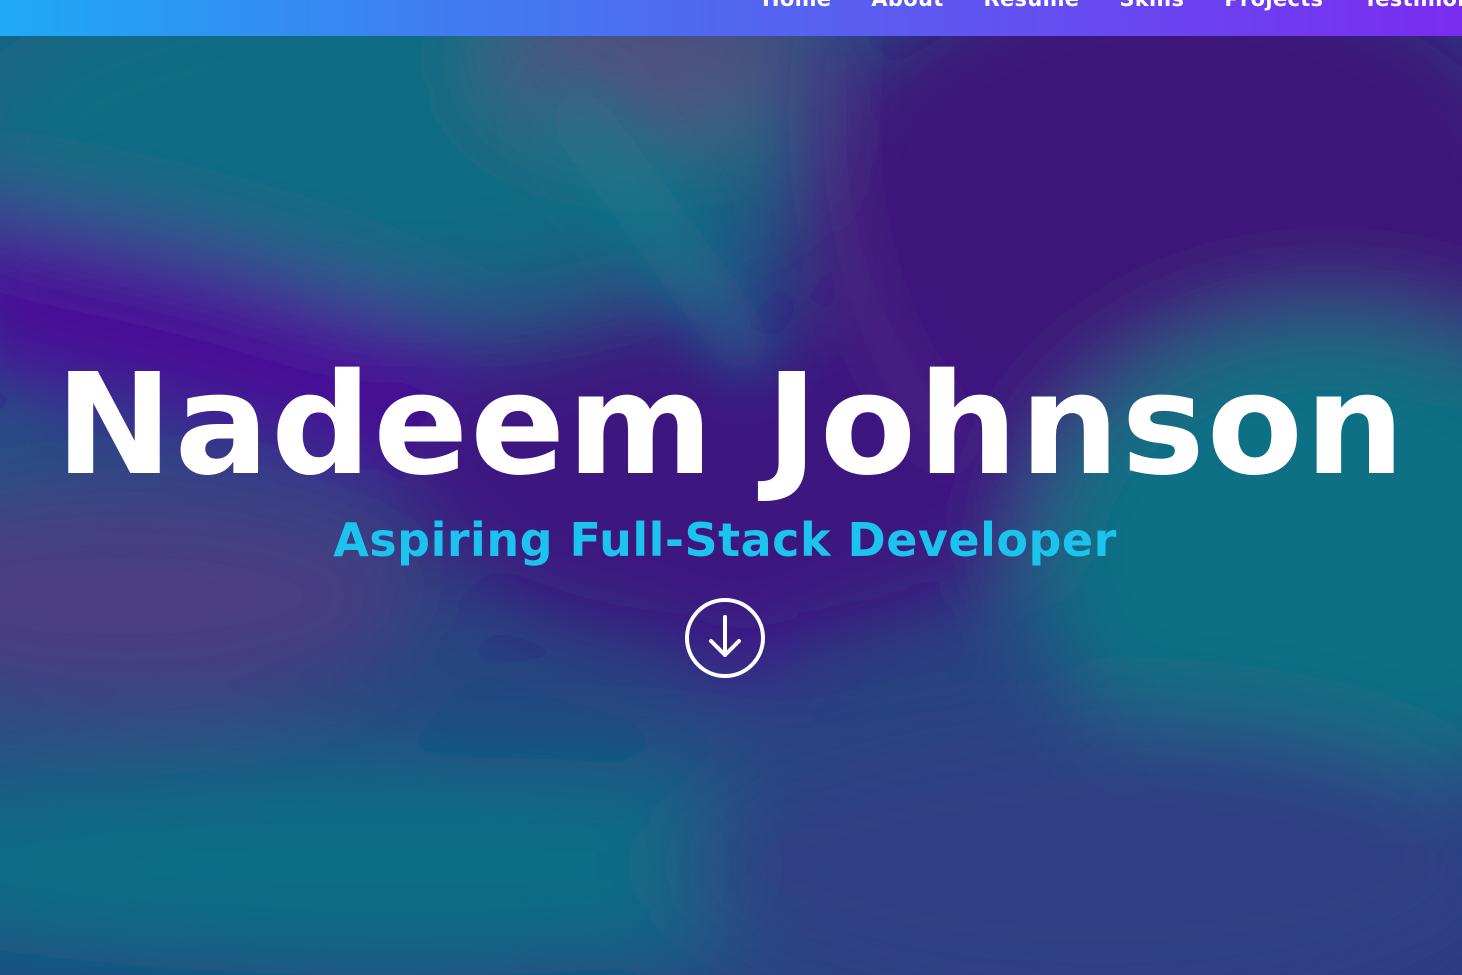  I want to click on hero-tagline: Aspiring Full-Stack Developer, so click(725, 540).